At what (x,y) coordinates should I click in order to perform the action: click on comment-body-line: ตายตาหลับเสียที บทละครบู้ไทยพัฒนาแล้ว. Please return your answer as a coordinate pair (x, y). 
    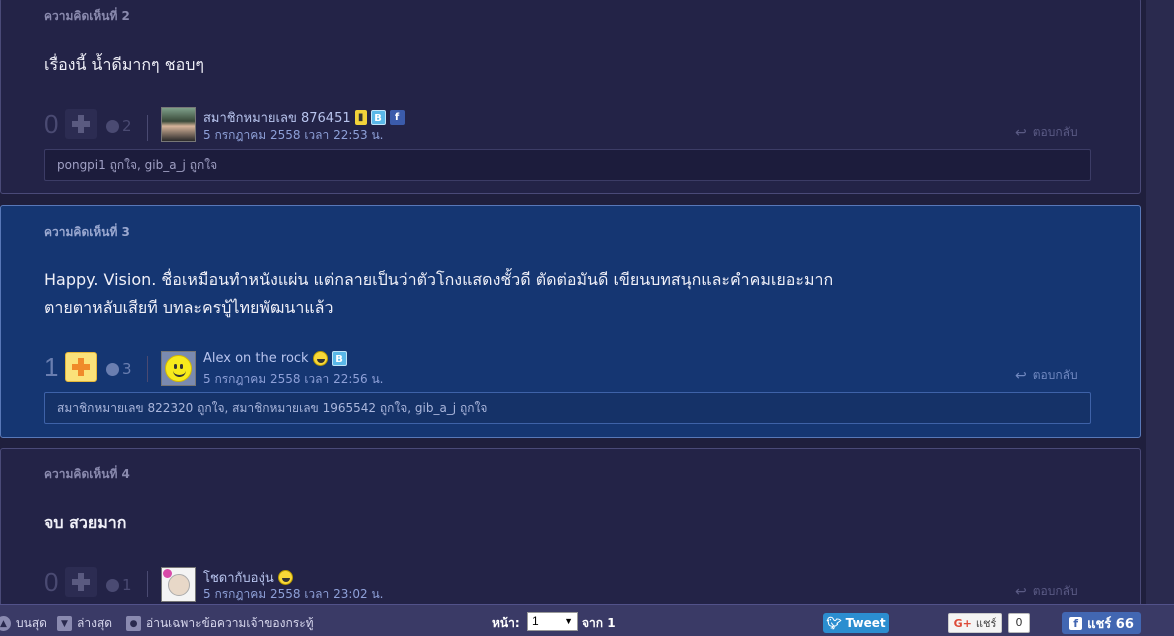
    Looking at the image, I should click on (189, 307).